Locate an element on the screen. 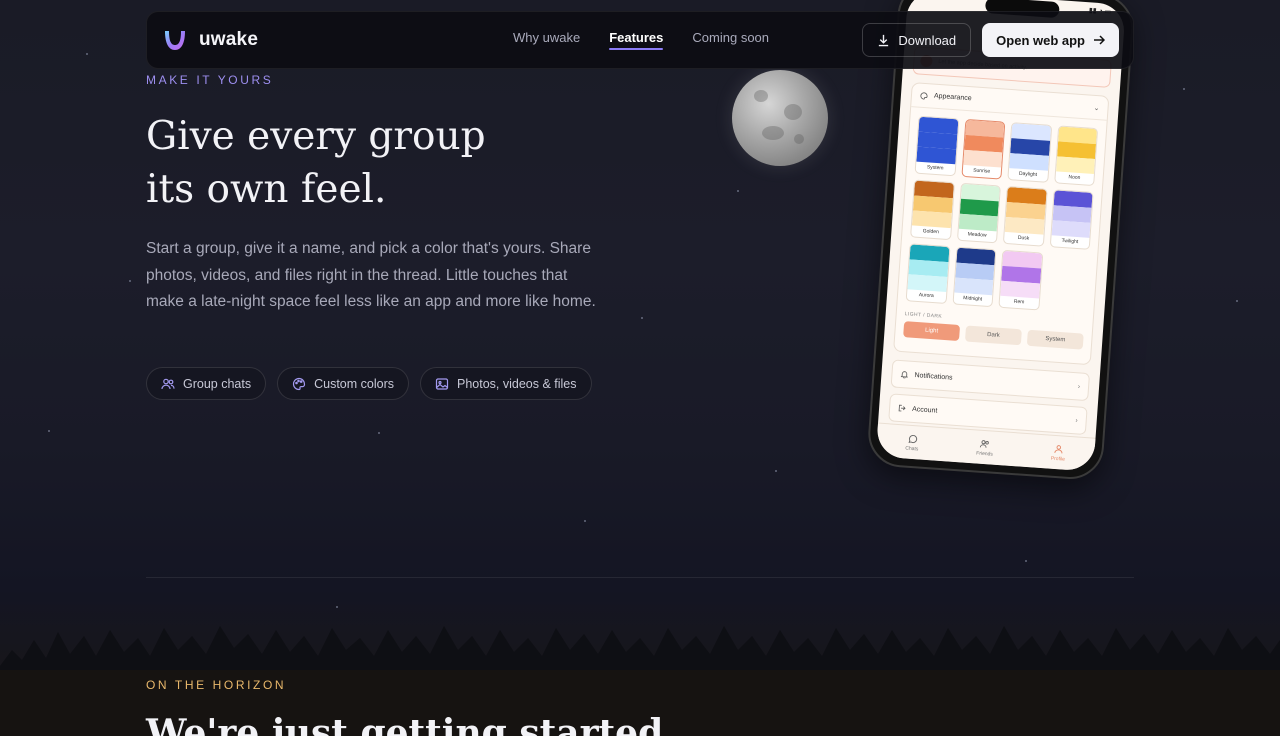 This screenshot has height=736, width=1280. section-divider is located at coordinates (640, 577).